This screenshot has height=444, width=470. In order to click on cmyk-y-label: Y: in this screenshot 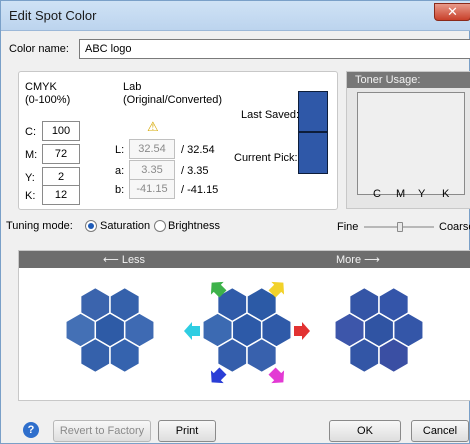, I will do `click(30, 178)`.